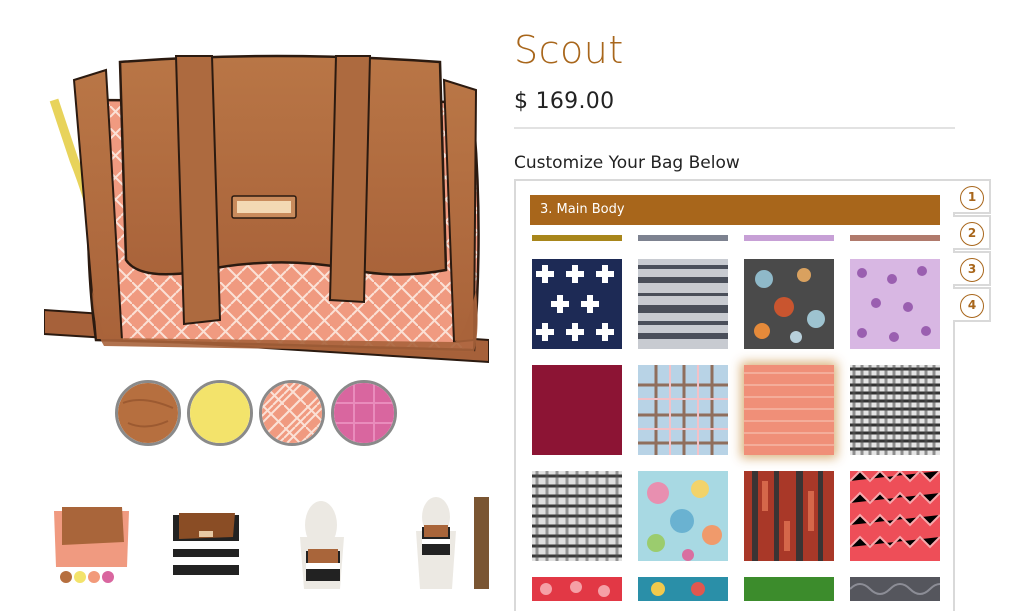 The width and height of the screenshot is (1024, 611). What do you see at coordinates (789, 589) in the screenshot?
I see `fabric-green` at bounding box center [789, 589].